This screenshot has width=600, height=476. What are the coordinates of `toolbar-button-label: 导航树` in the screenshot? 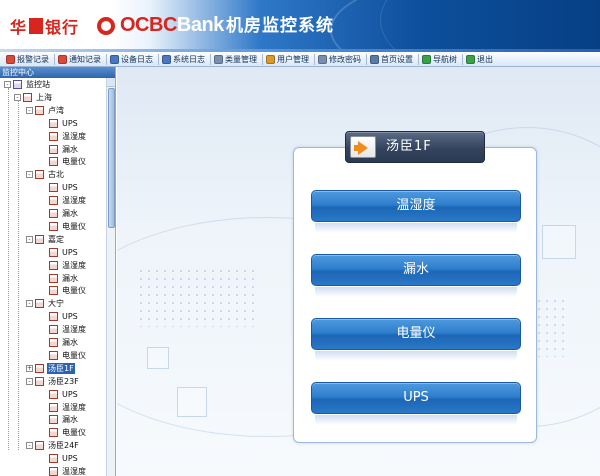 It's located at (445, 59).